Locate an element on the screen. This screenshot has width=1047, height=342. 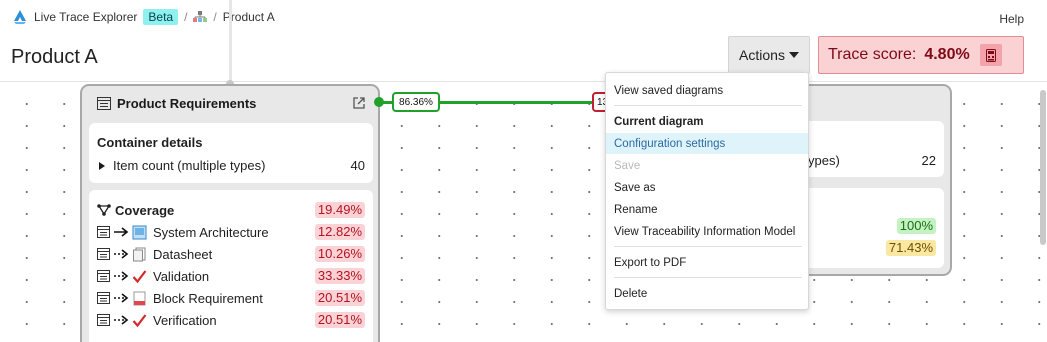
menu-item-view-saved-diagrams: View saved diagrams is located at coordinates (707, 90).